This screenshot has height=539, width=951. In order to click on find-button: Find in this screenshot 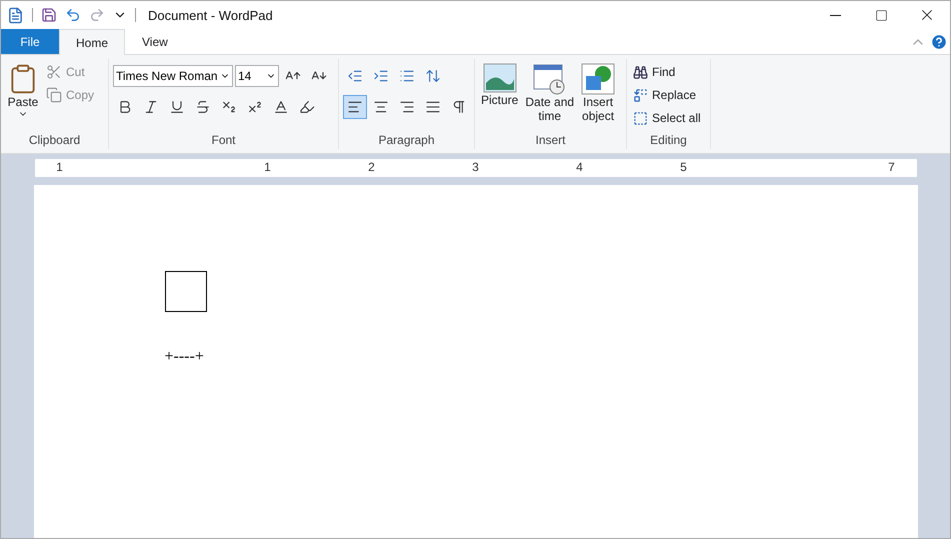, I will do `click(667, 72)`.